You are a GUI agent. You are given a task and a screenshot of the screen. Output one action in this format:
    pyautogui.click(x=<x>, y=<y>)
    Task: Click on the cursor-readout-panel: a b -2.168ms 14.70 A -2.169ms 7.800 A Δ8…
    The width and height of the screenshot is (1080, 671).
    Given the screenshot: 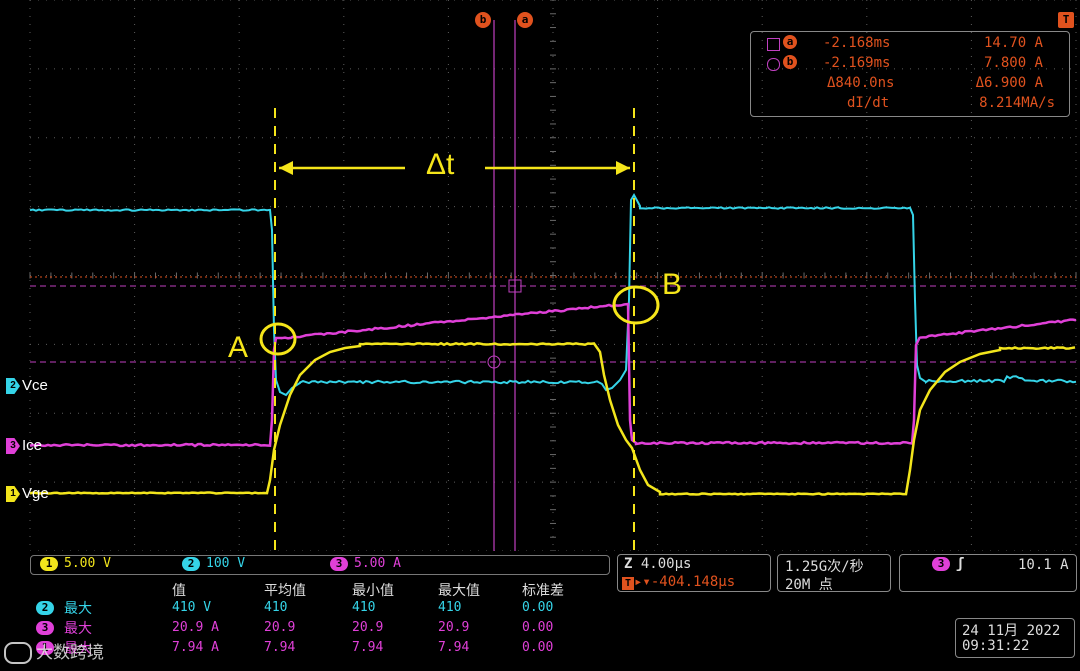 What is the action you would take?
    pyautogui.click(x=910, y=74)
    